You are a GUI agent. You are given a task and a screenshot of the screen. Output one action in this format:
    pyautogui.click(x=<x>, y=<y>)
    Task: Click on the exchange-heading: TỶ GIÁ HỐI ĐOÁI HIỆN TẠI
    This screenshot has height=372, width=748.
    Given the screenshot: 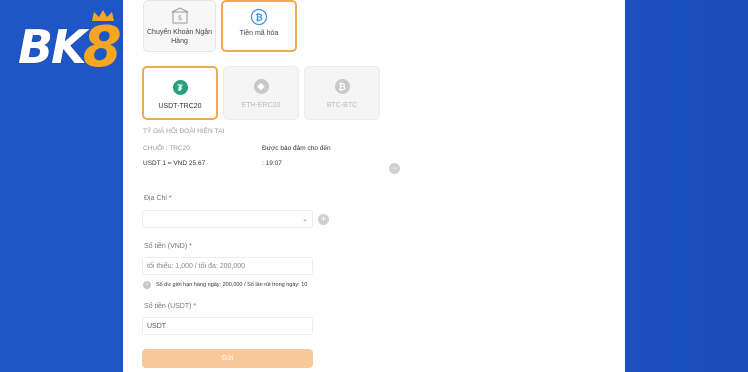 What is the action you would take?
    pyautogui.click(x=184, y=131)
    